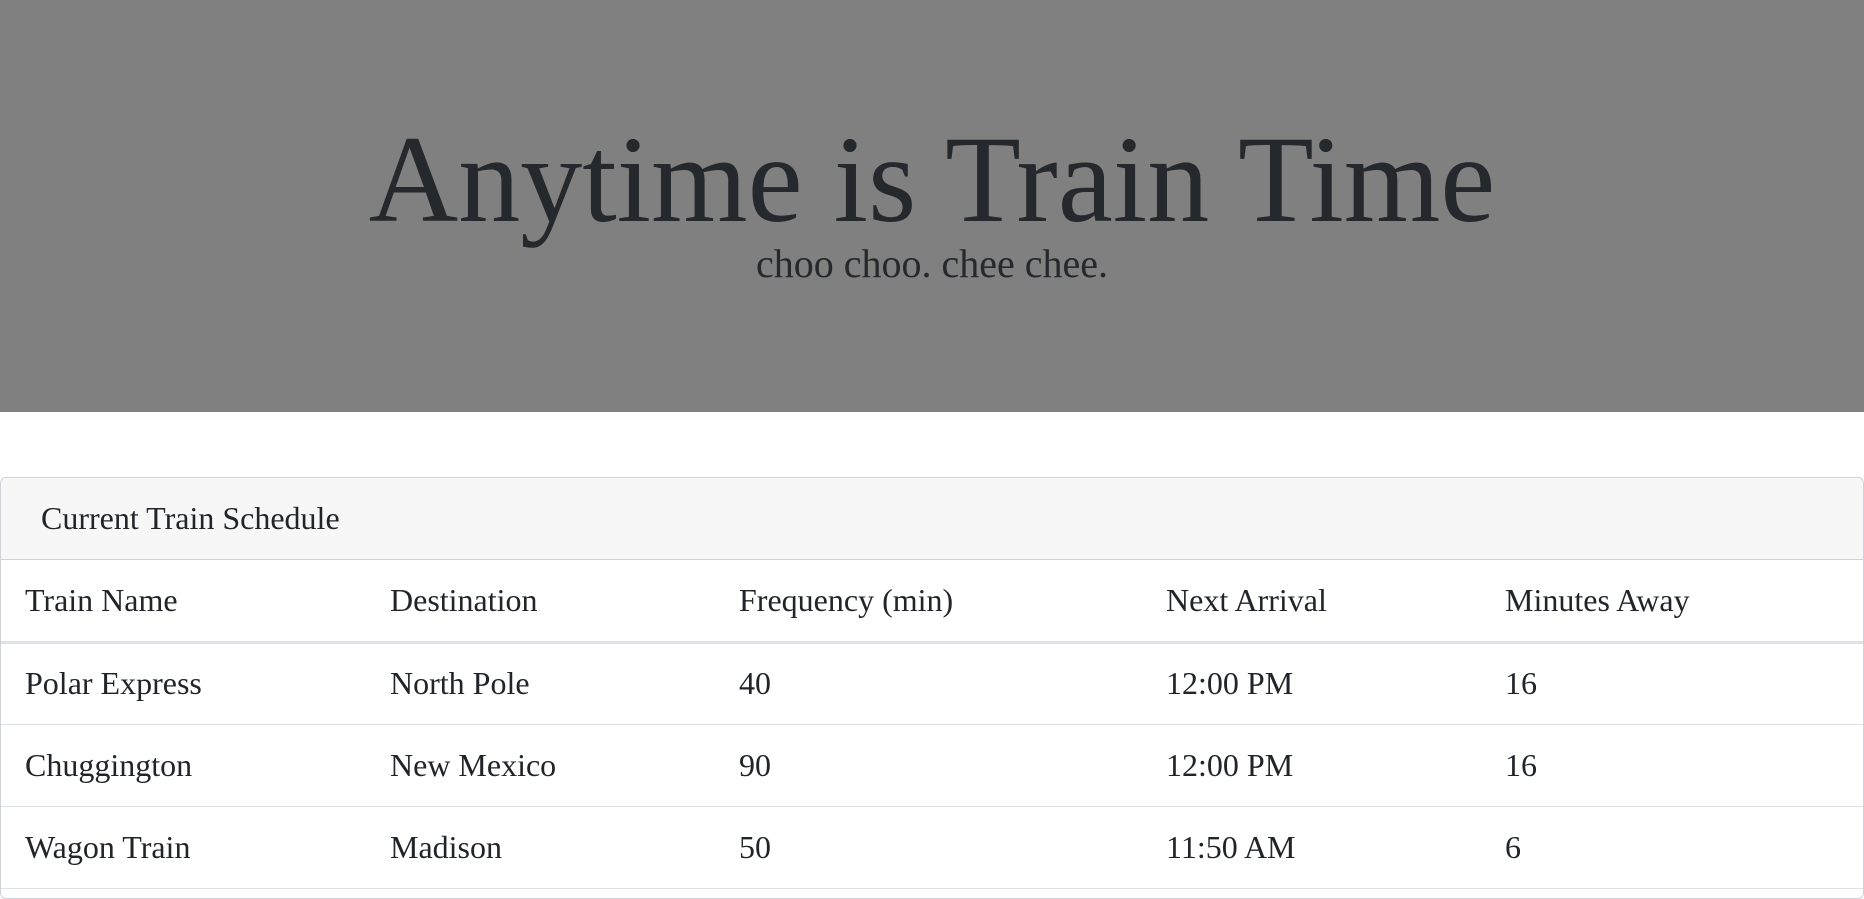  I want to click on column-header-train-name: Train Name, so click(101, 599).